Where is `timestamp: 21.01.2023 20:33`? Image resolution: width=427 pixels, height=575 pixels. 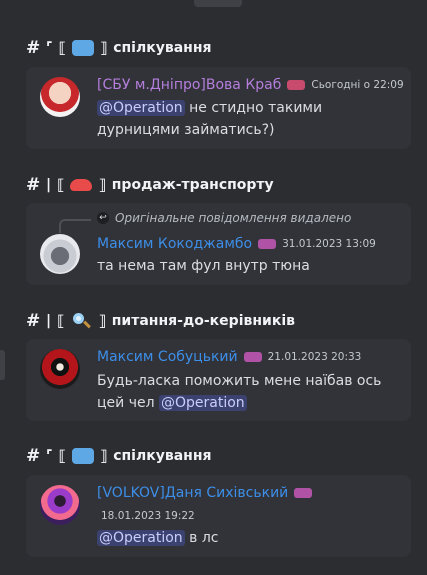 timestamp: 21.01.2023 20:33 is located at coordinates (314, 357).